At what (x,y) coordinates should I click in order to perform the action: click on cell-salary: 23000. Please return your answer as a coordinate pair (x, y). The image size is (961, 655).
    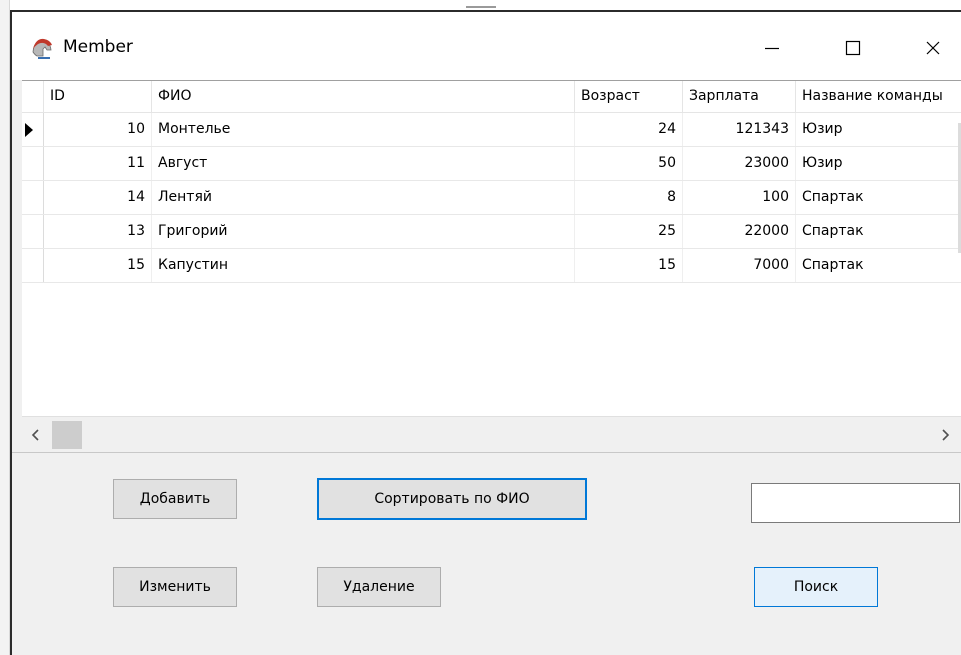
    Looking at the image, I should click on (739, 163).